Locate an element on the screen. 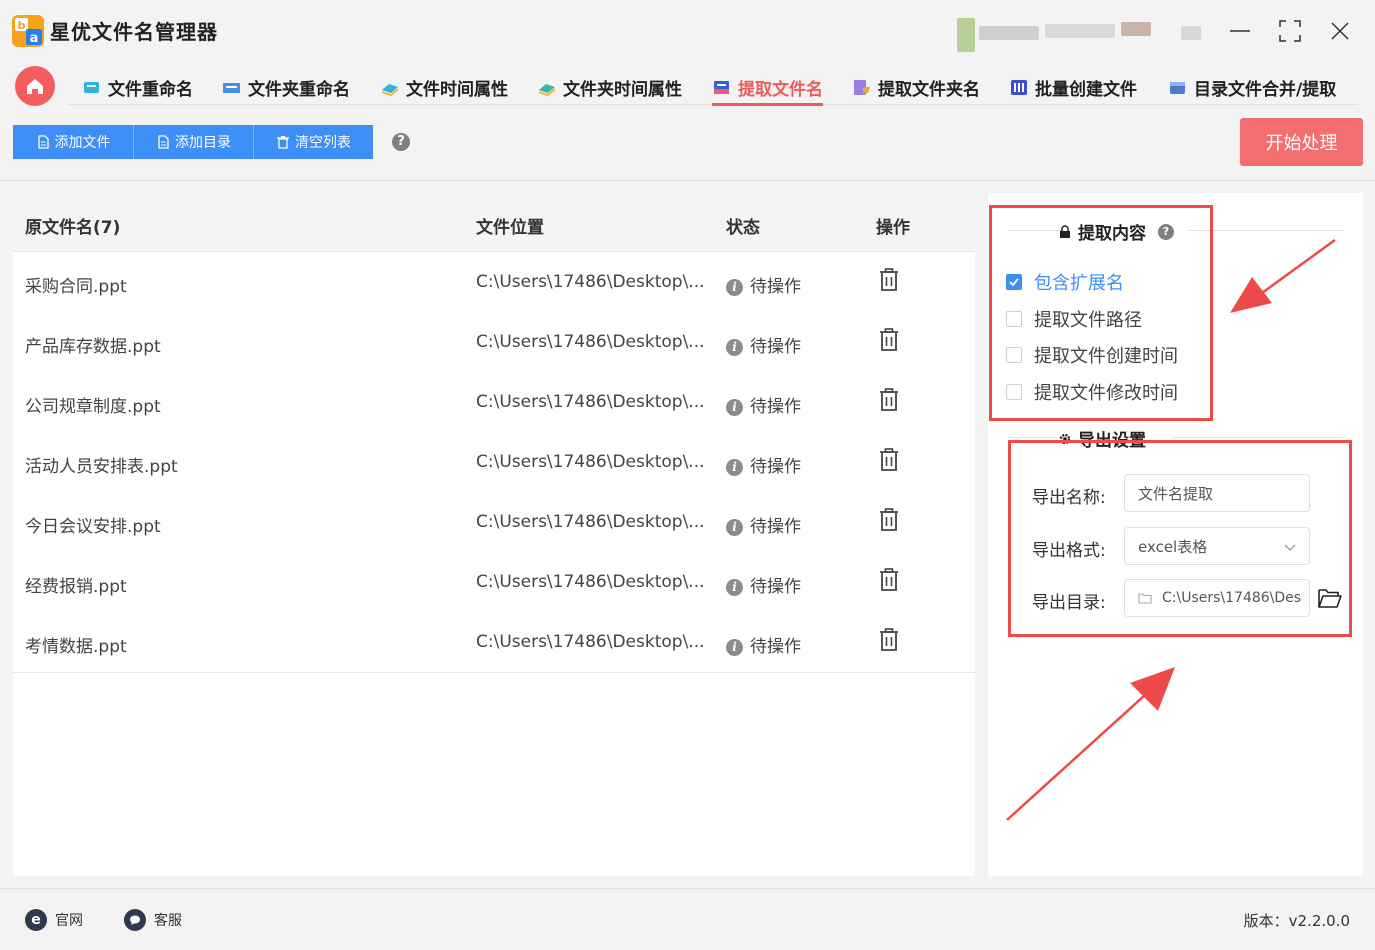 This screenshot has width=1375, height=950. arrow-to-export is located at coordinates (1090, 744).